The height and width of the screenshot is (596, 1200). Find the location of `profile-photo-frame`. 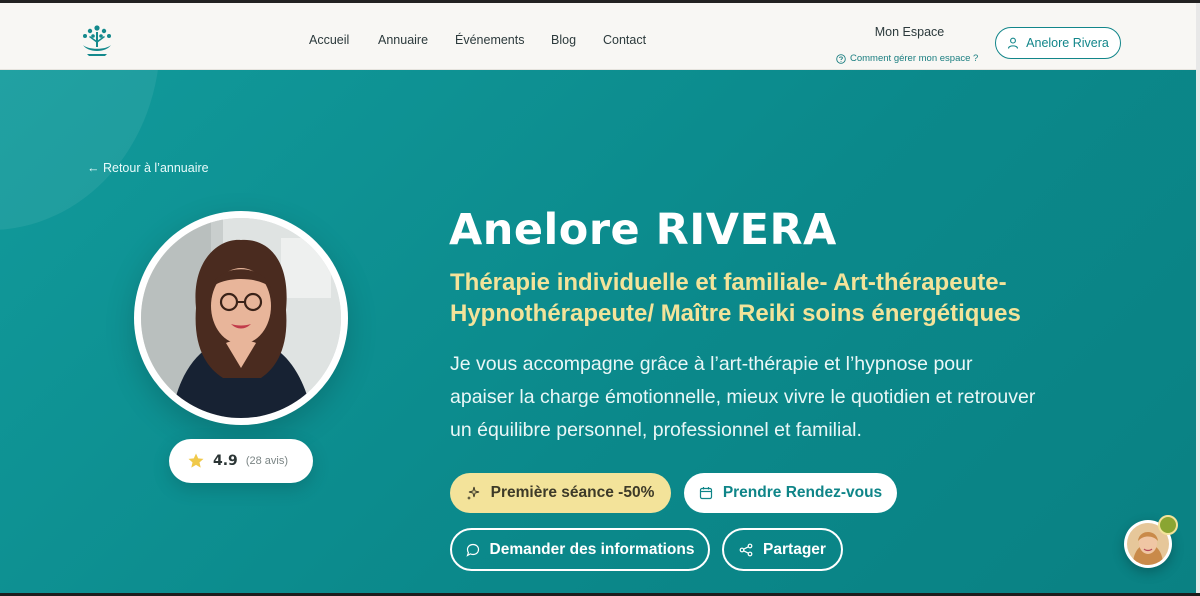

profile-photo-frame is located at coordinates (241, 318).